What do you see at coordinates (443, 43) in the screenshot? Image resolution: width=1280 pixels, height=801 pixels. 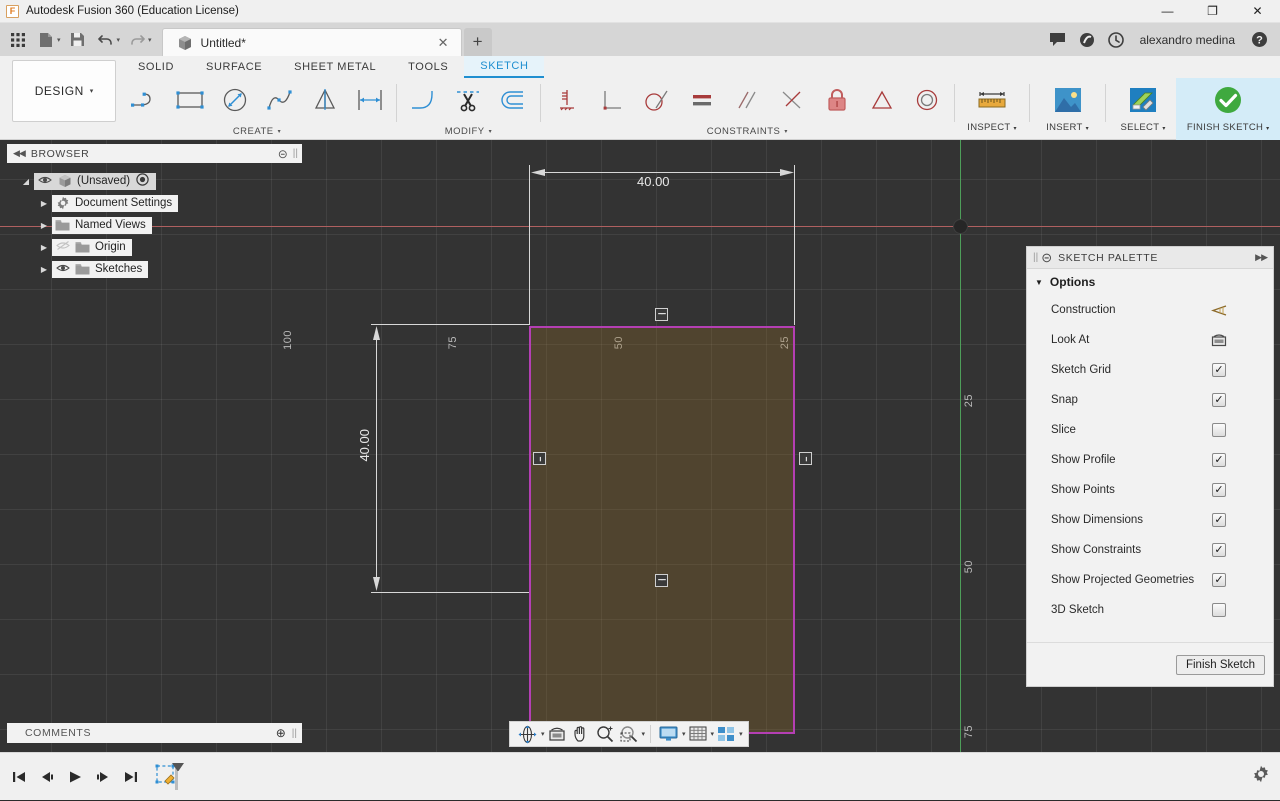 I see `close-icon: ✕` at bounding box center [443, 43].